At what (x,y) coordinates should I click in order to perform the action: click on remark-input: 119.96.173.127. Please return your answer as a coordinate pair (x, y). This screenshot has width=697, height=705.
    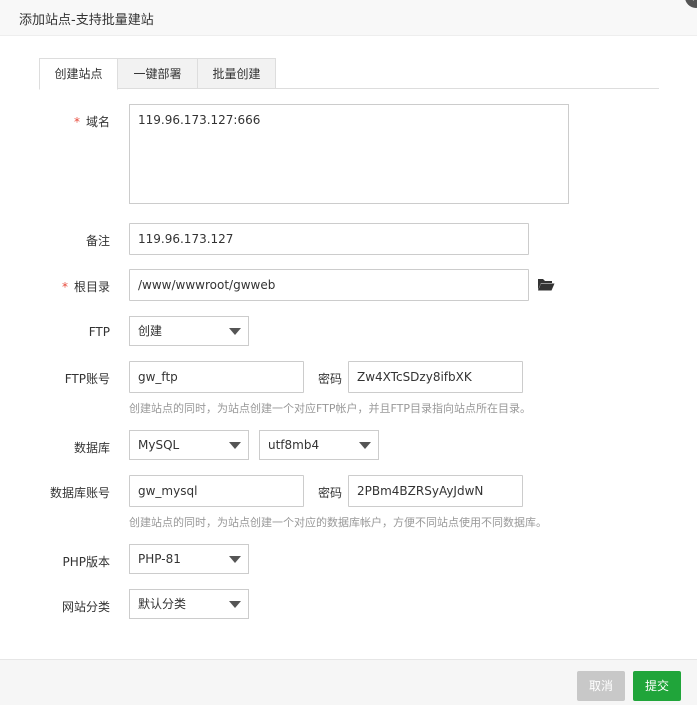
    Looking at the image, I should click on (329, 239).